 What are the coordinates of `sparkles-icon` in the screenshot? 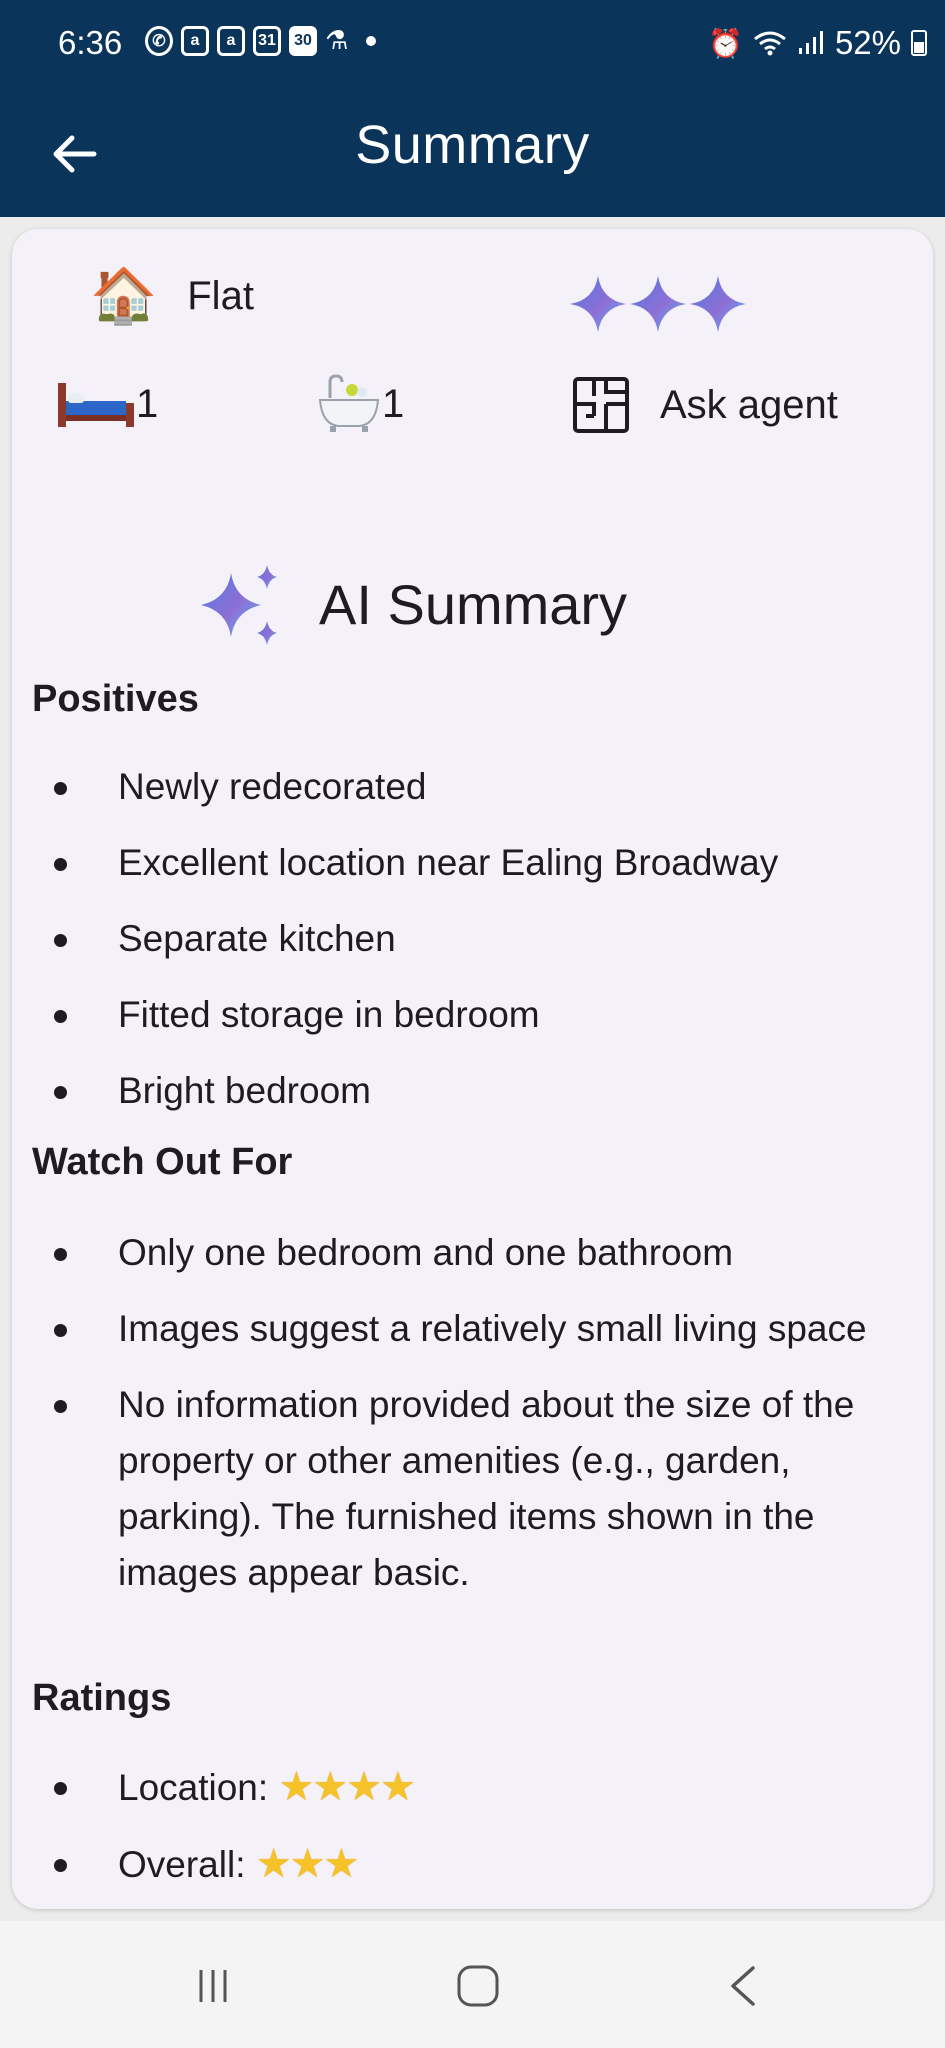 It's located at (658, 304).